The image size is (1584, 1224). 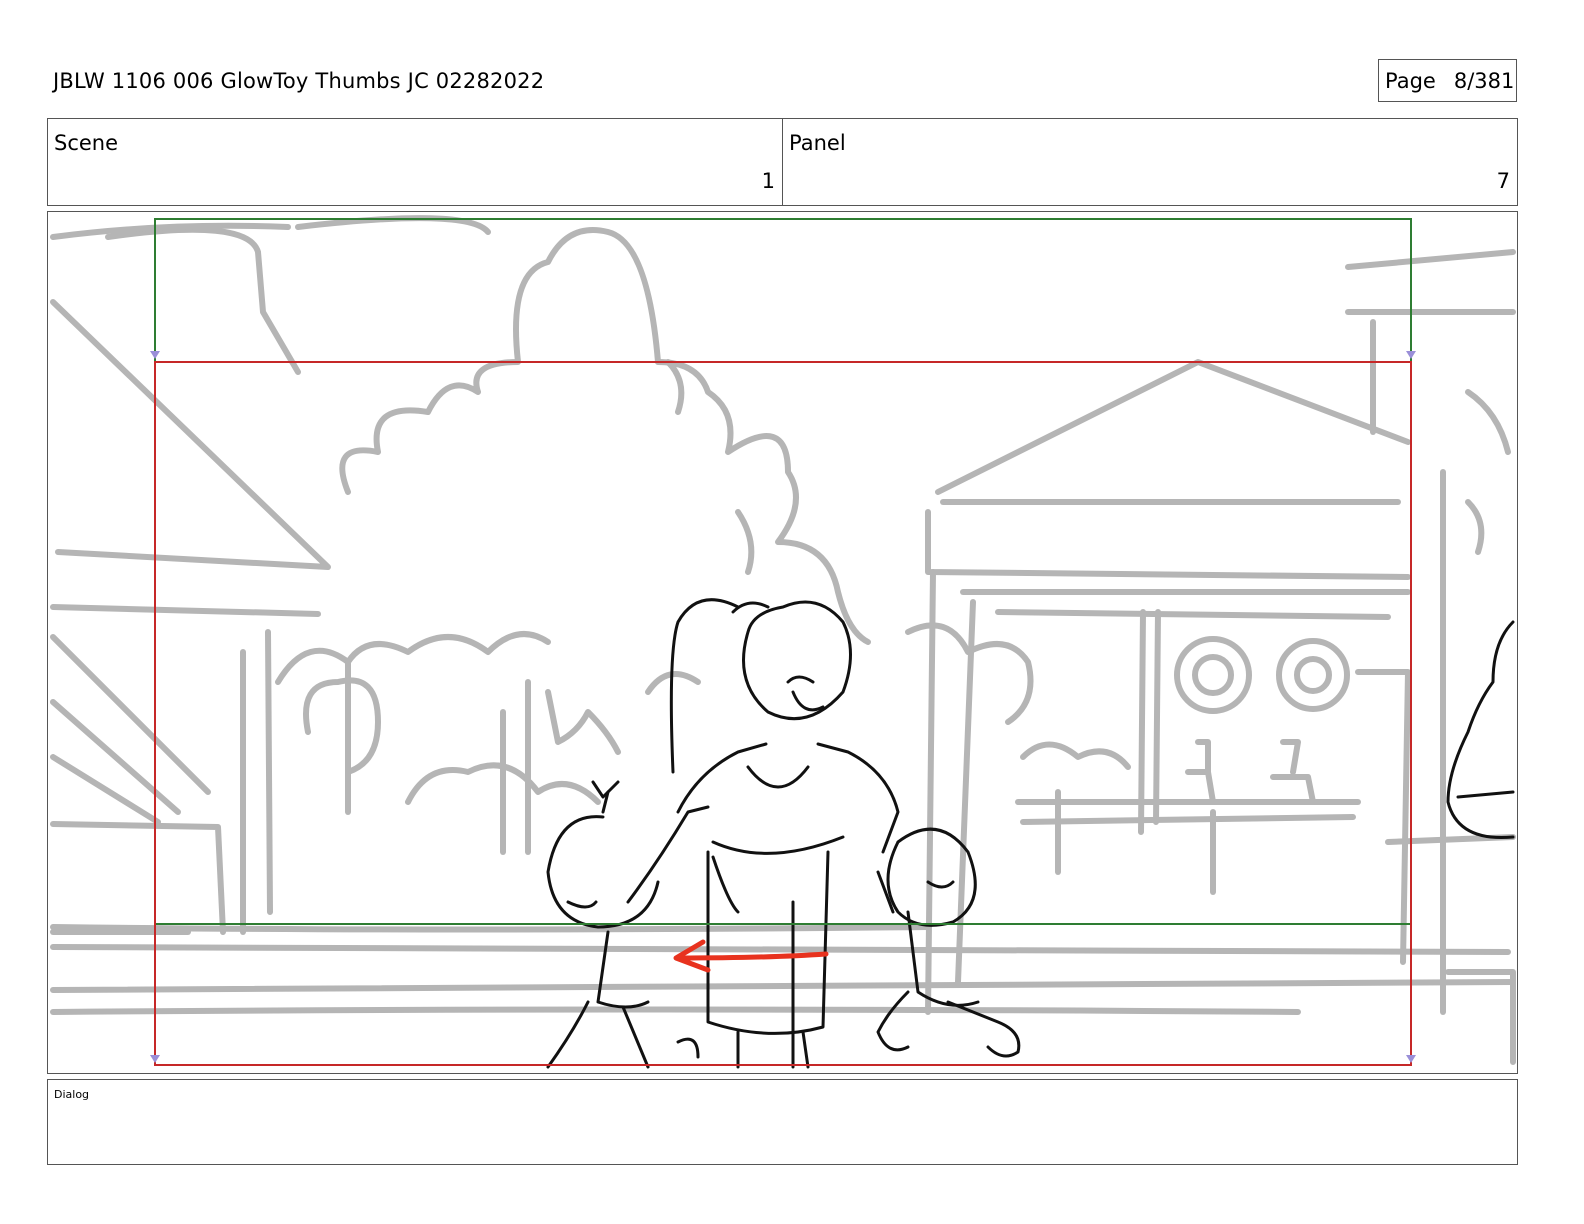 I want to click on page-label: Page, so click(x=1410, y=80).